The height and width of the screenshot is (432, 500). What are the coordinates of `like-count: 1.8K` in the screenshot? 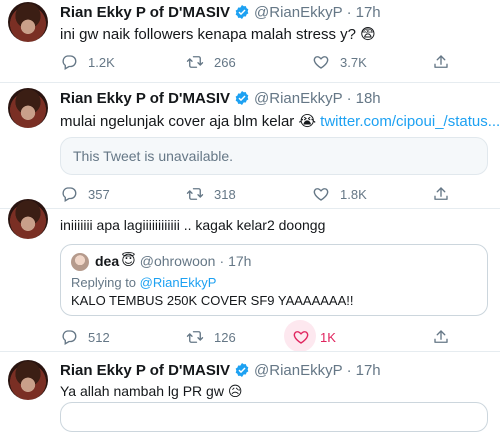 It's located at (353, 194).